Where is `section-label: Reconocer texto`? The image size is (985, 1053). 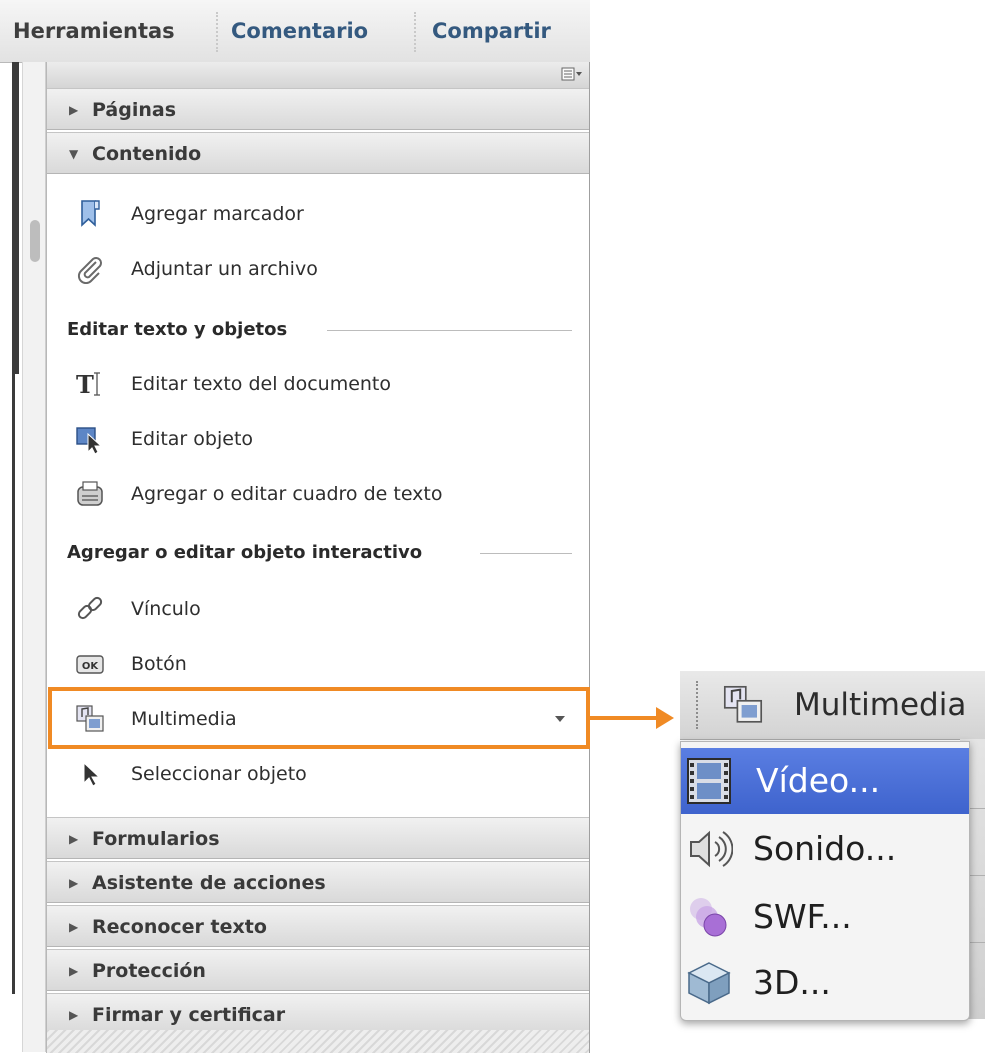
section-label: Reconocer texto is located at coordinates (179, 927).